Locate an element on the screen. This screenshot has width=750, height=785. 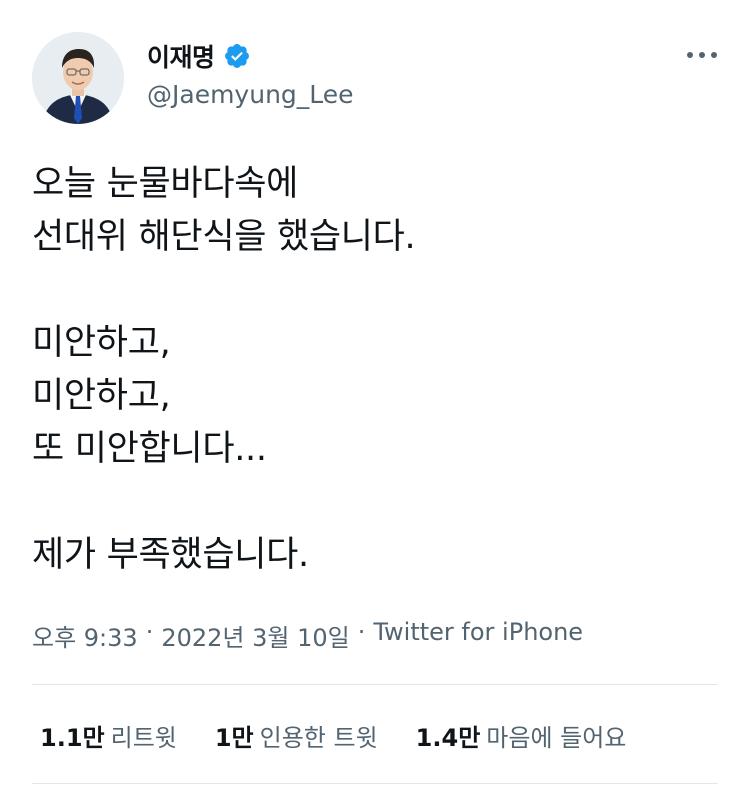
tweet-source-link: Twitter for iPhone is located at coordinates (478, 635).